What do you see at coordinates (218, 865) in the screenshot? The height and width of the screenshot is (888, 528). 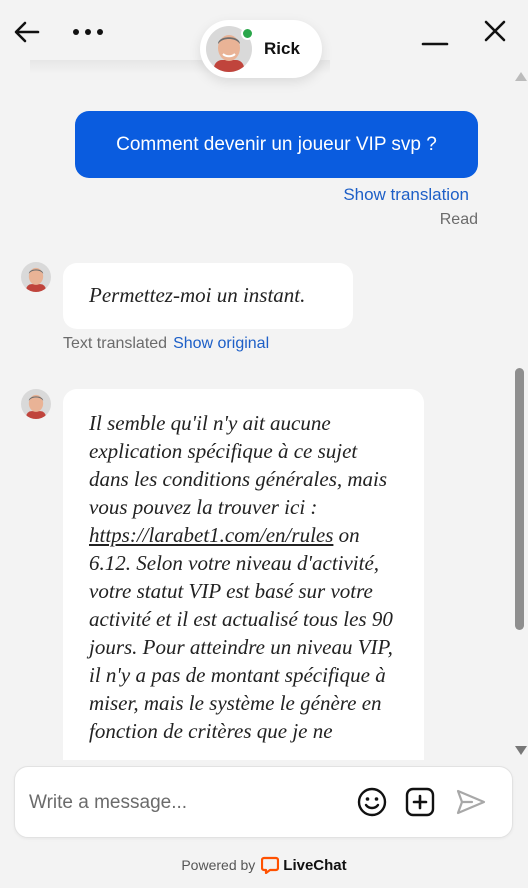 I see `powered-by-label: Powered by` at bounding box center [218, 865].